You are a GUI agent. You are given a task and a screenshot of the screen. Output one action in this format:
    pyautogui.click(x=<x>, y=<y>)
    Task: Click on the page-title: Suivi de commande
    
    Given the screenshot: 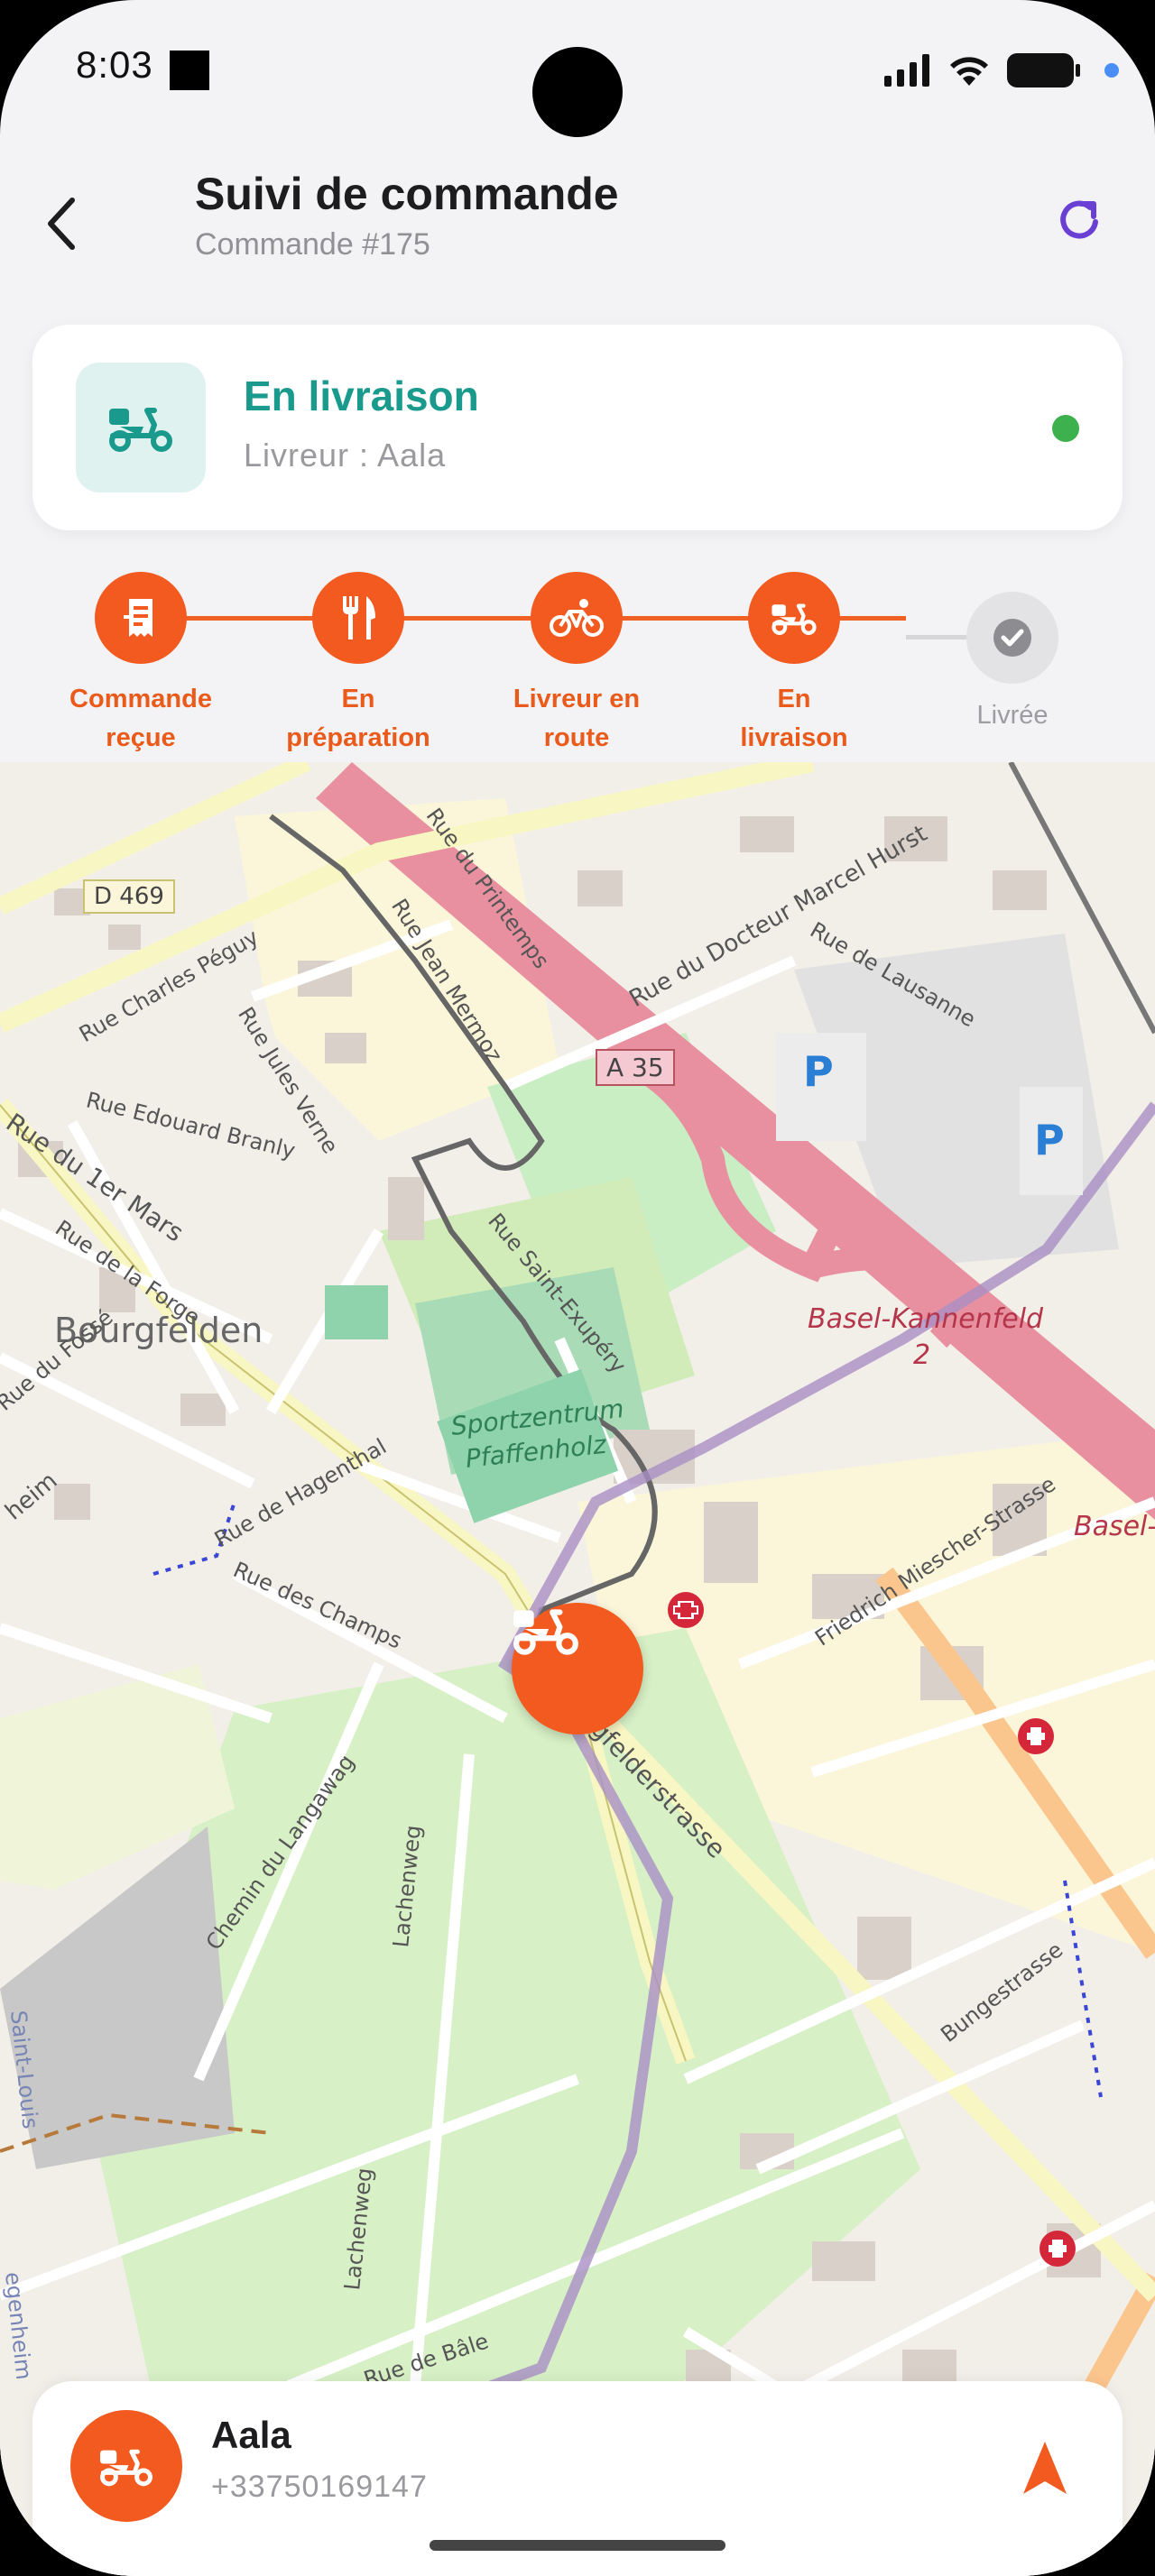 What is the action you would take?
    pyautogui.click(x=407, y=194)
    